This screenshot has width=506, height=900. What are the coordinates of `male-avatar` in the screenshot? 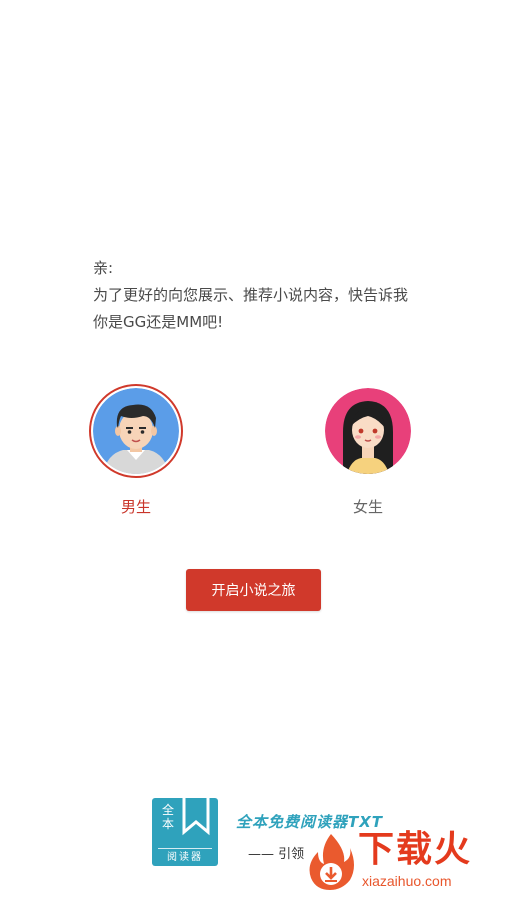 It's located at (136, 431).